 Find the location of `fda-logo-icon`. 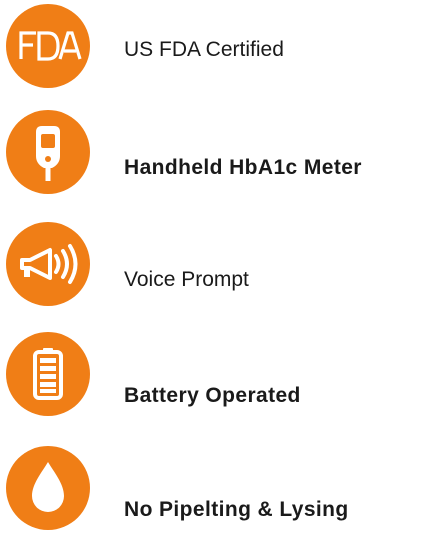

fda-logo-icon is located at coordinates (48, 46).